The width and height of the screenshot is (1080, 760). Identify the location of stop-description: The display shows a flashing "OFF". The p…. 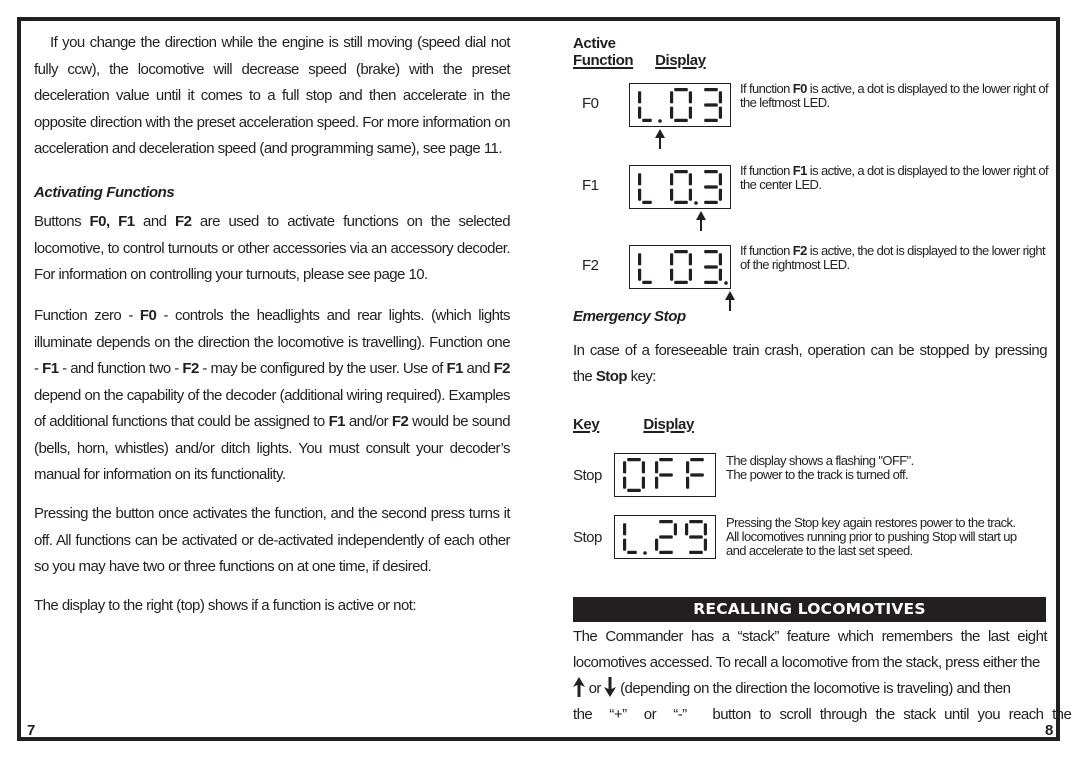
(888, 468).